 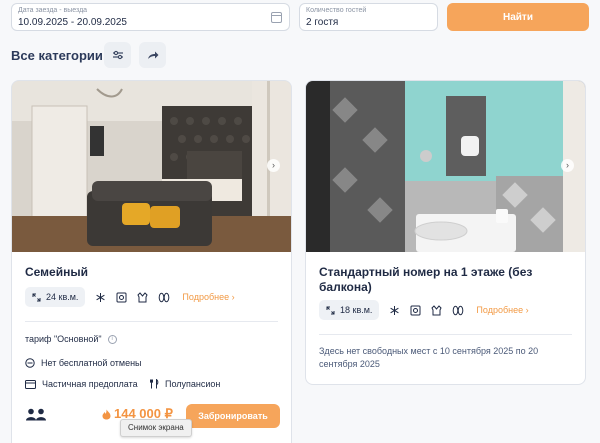 I want to click on area-badge: 18 кв.м., so click(x=349, y=310).